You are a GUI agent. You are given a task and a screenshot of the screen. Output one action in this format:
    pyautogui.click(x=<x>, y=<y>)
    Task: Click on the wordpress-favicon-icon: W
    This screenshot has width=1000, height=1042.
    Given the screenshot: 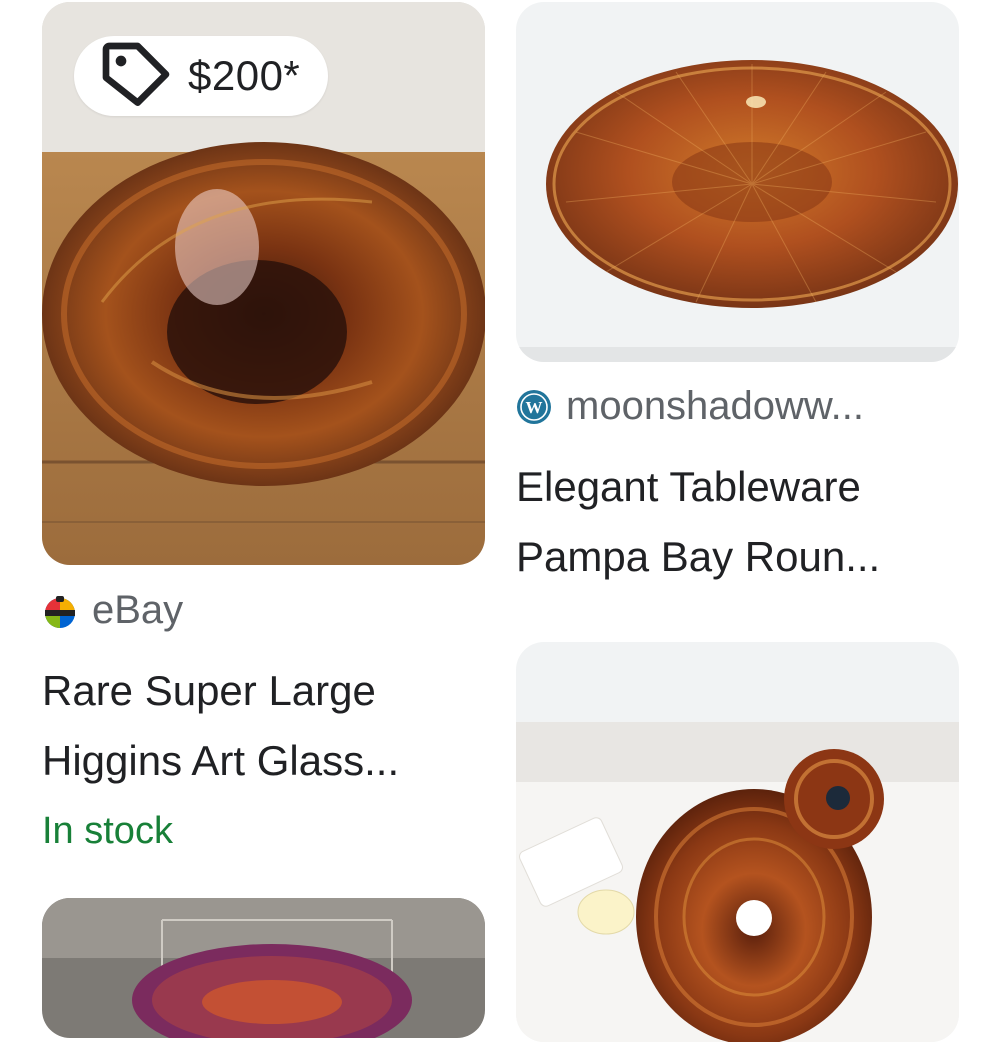 What is the action you would take?
    pyautogui.click(x=534, y=406)
    